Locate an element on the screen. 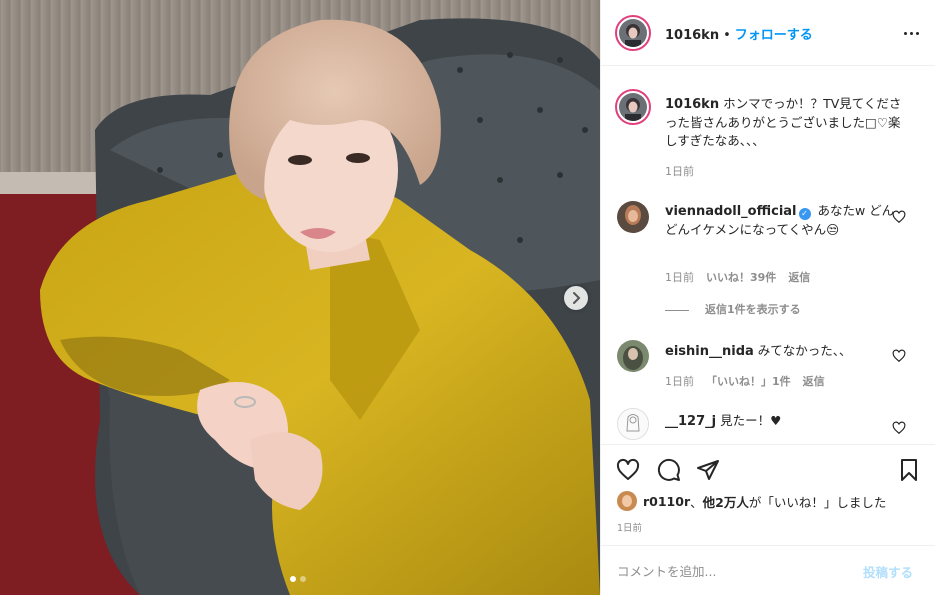  comment-meta: 1日前 いいね！39件 返信 is located at coordinates (737, 277).